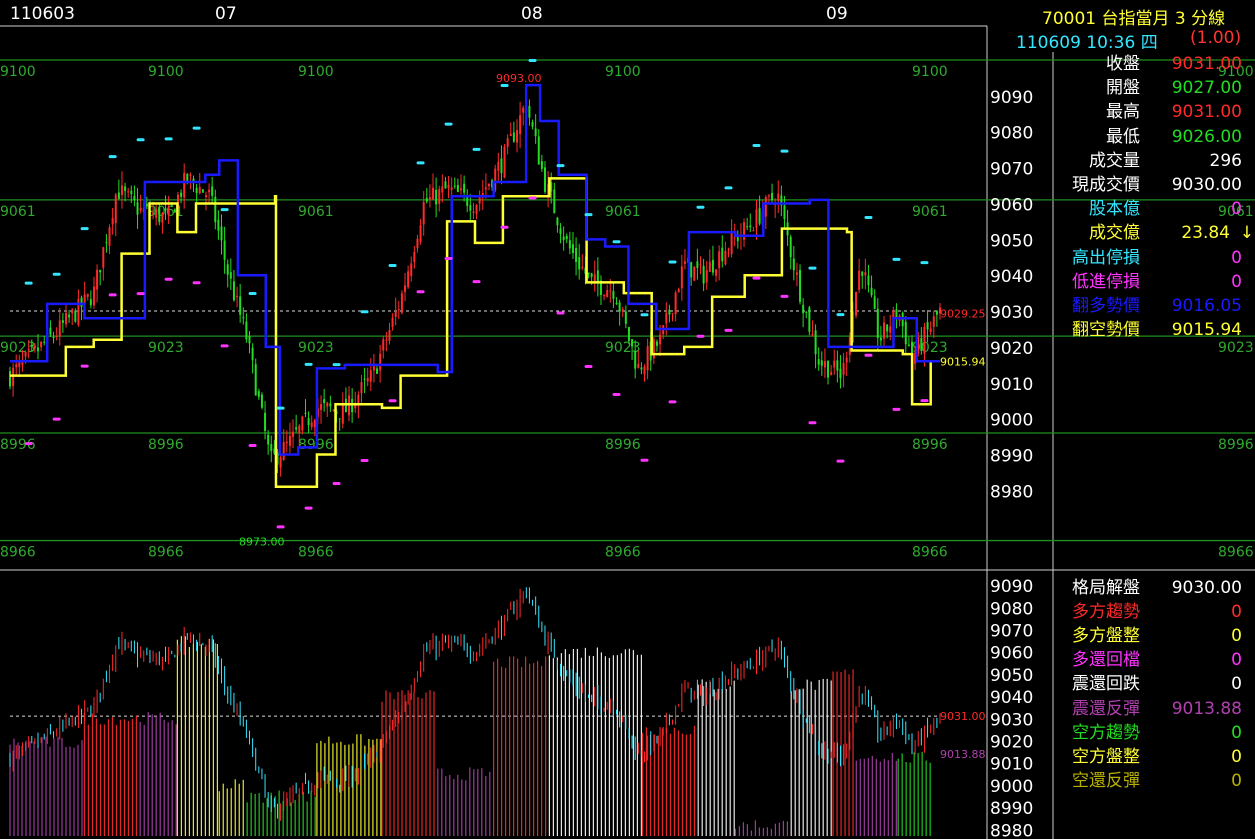 This screenshot has width=1255, height=839. Describe the element at coordinates (1236, 553) in the screenshot. I see `level-label: 8966` at that location.